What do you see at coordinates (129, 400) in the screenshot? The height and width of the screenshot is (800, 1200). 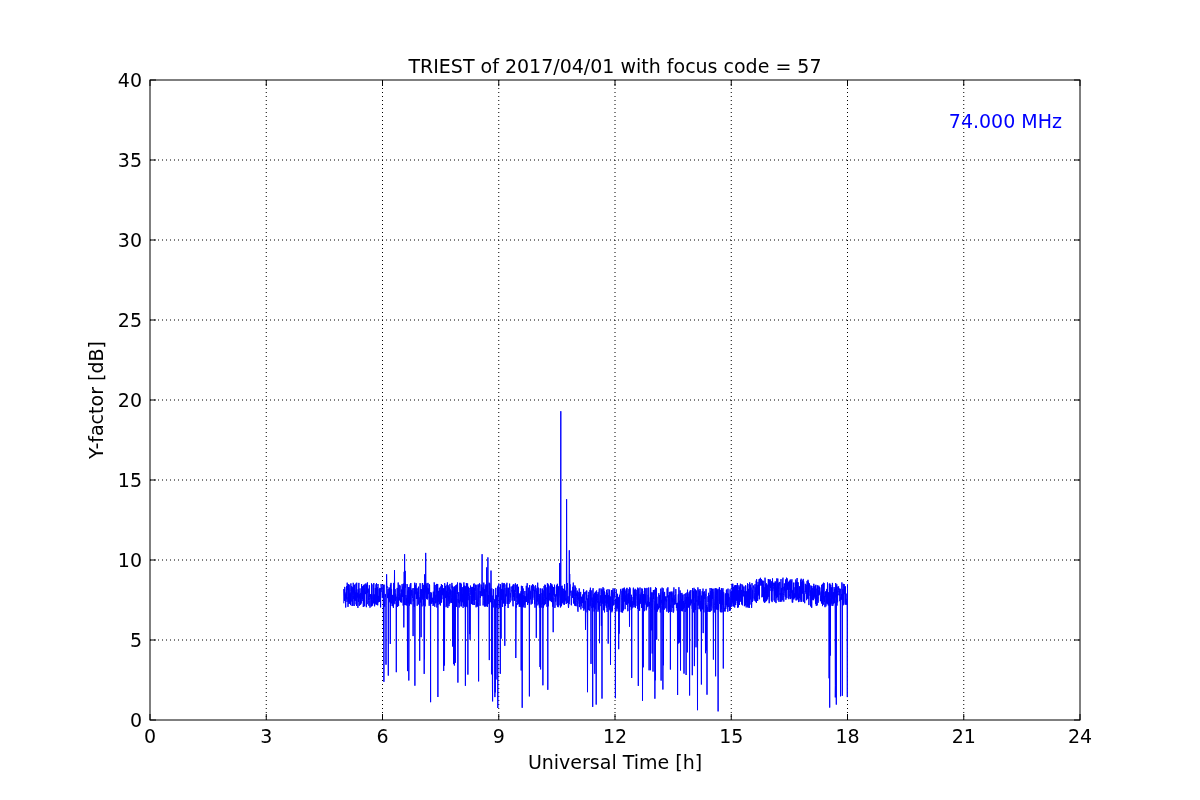 I see `y-tick-label: 20` at bounding box center [129, 400].